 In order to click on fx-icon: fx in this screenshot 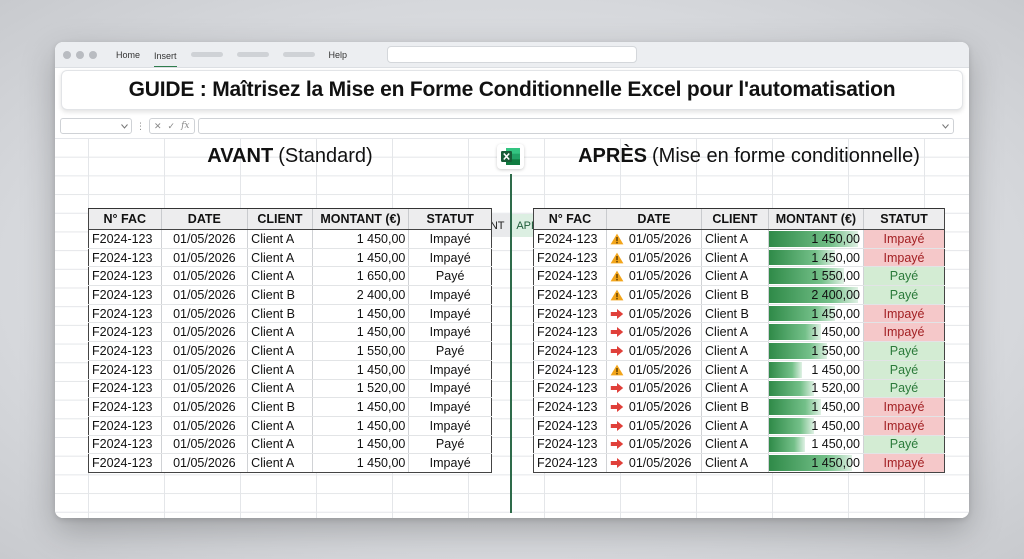, I will do `click(185, 126)`.